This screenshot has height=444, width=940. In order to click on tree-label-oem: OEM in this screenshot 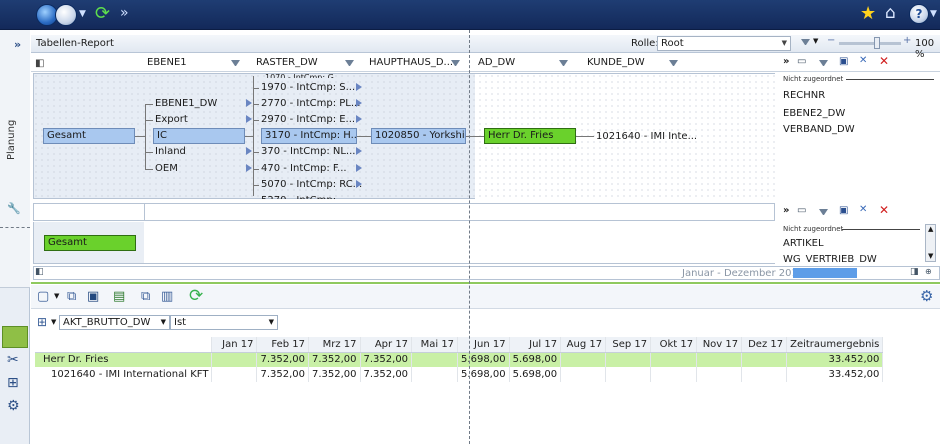, I will do `click(166, 169)`.